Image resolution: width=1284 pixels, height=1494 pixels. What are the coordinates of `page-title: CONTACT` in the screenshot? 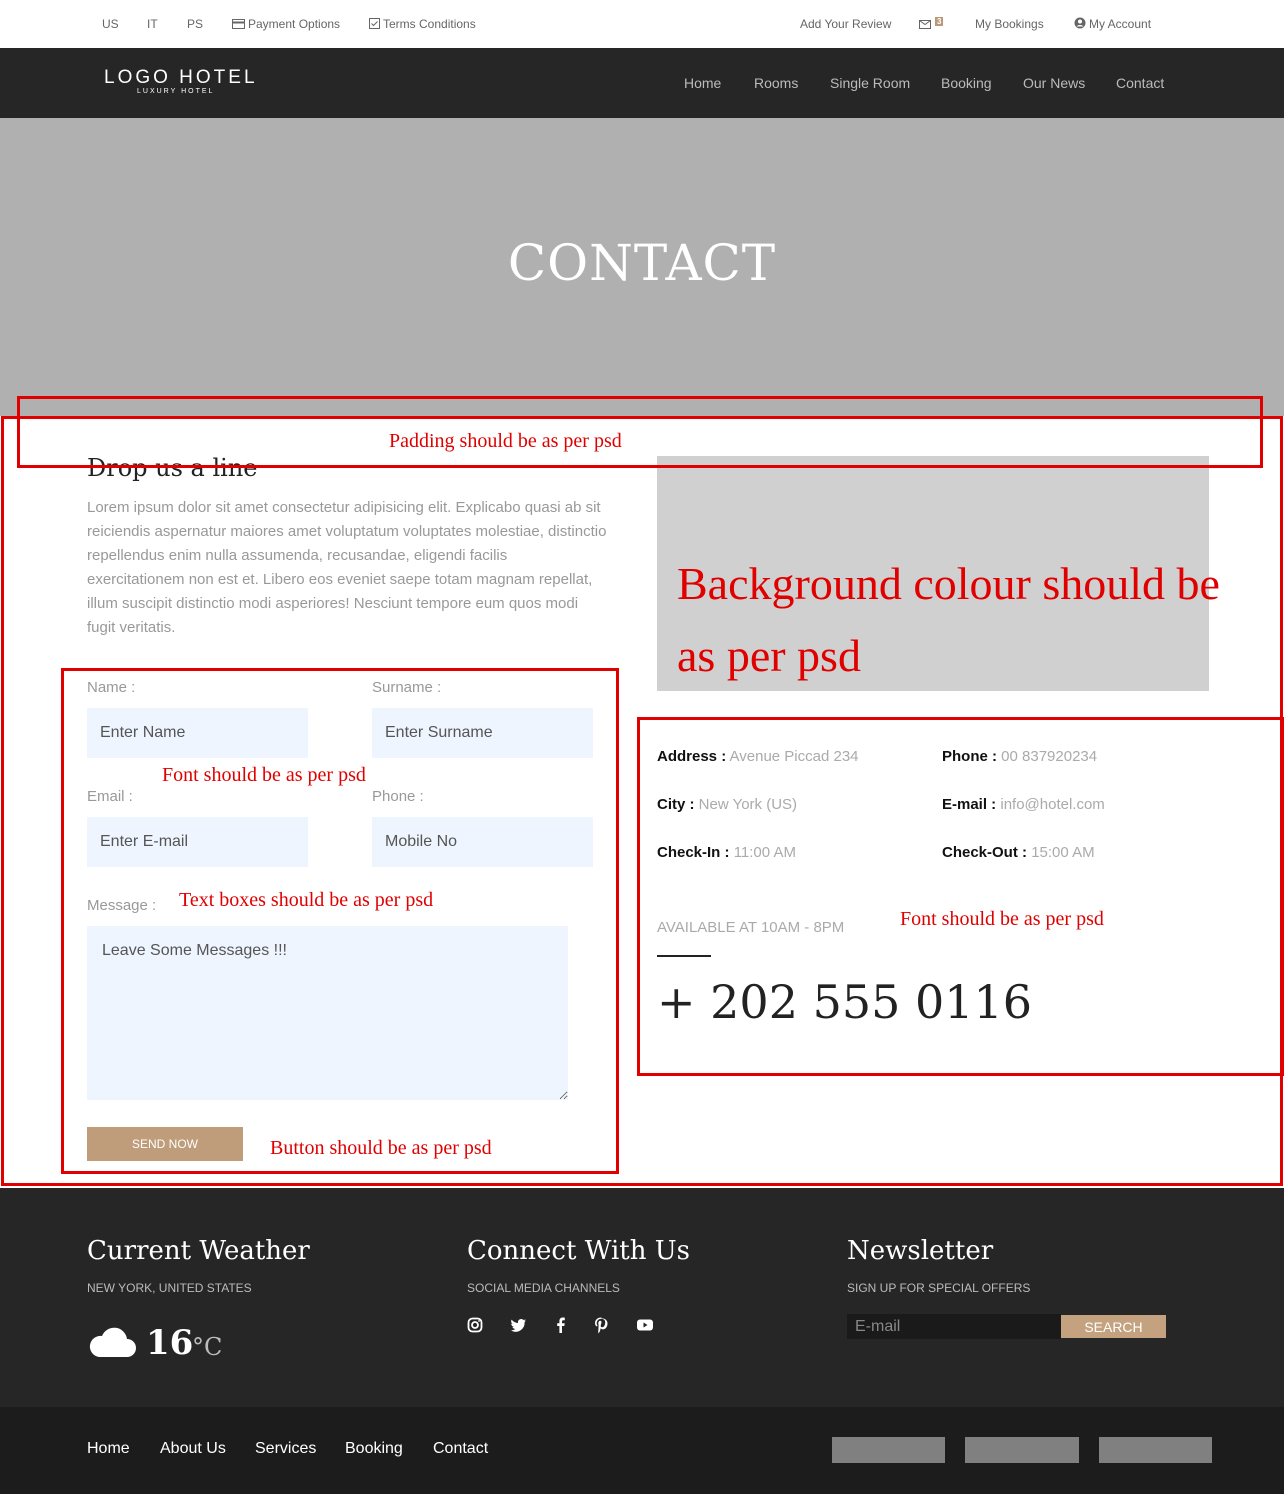 It's located at (642, 263).